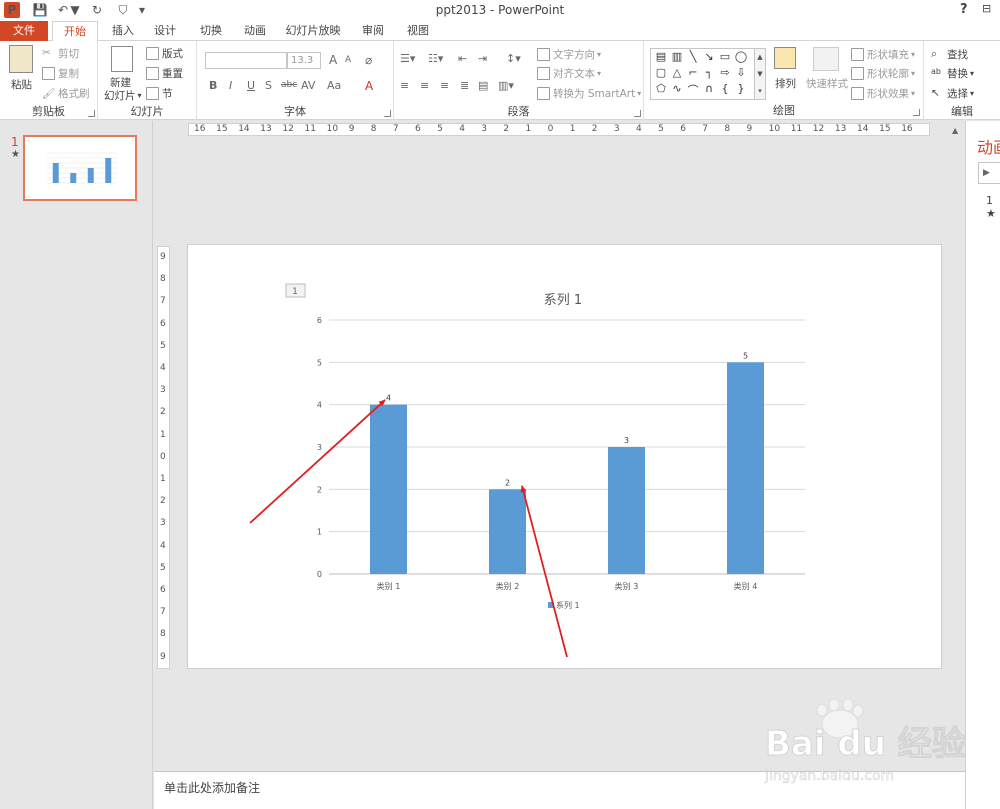 This screenshot has height=809, width=1000. Describe the element at coordinates (348, 60) in the screenshot. I see `shrink-font-button: A` at that location.